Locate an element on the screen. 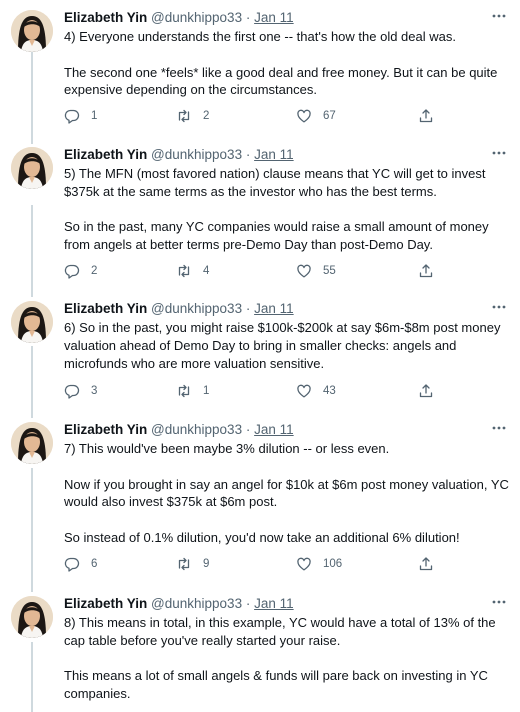 This screenshot has width=520, height=712. reply-button: 1 is located at coordinates (80, 116).